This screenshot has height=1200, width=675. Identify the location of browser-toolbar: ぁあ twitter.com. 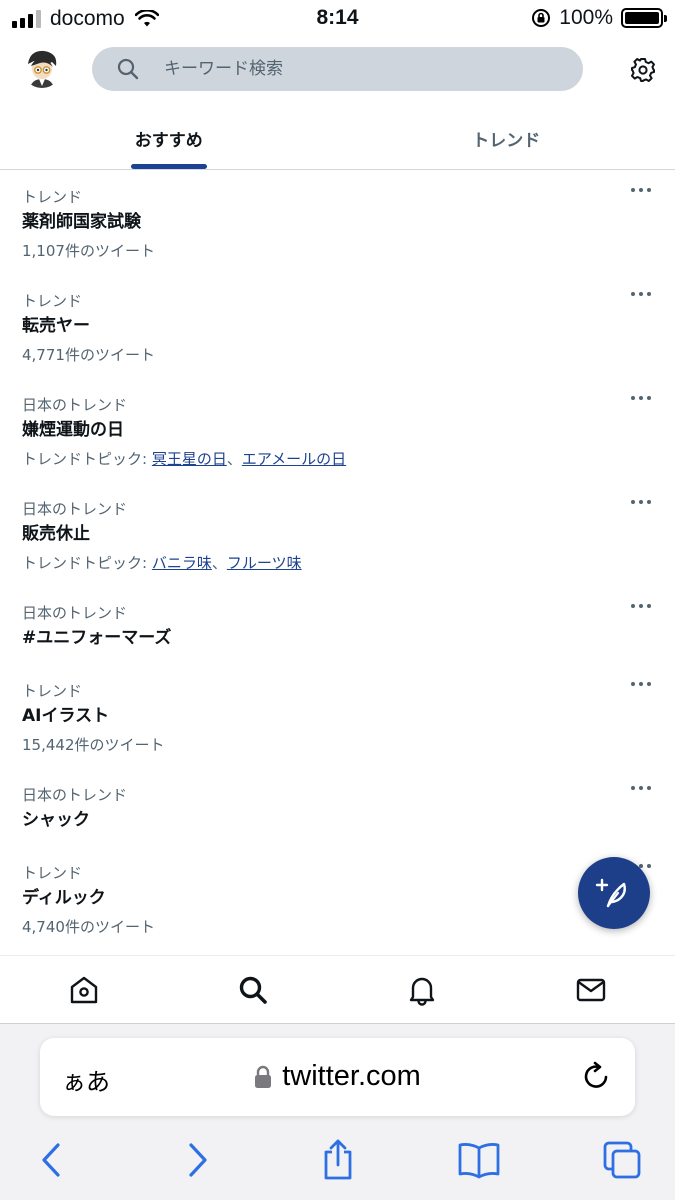
(337, 1111).